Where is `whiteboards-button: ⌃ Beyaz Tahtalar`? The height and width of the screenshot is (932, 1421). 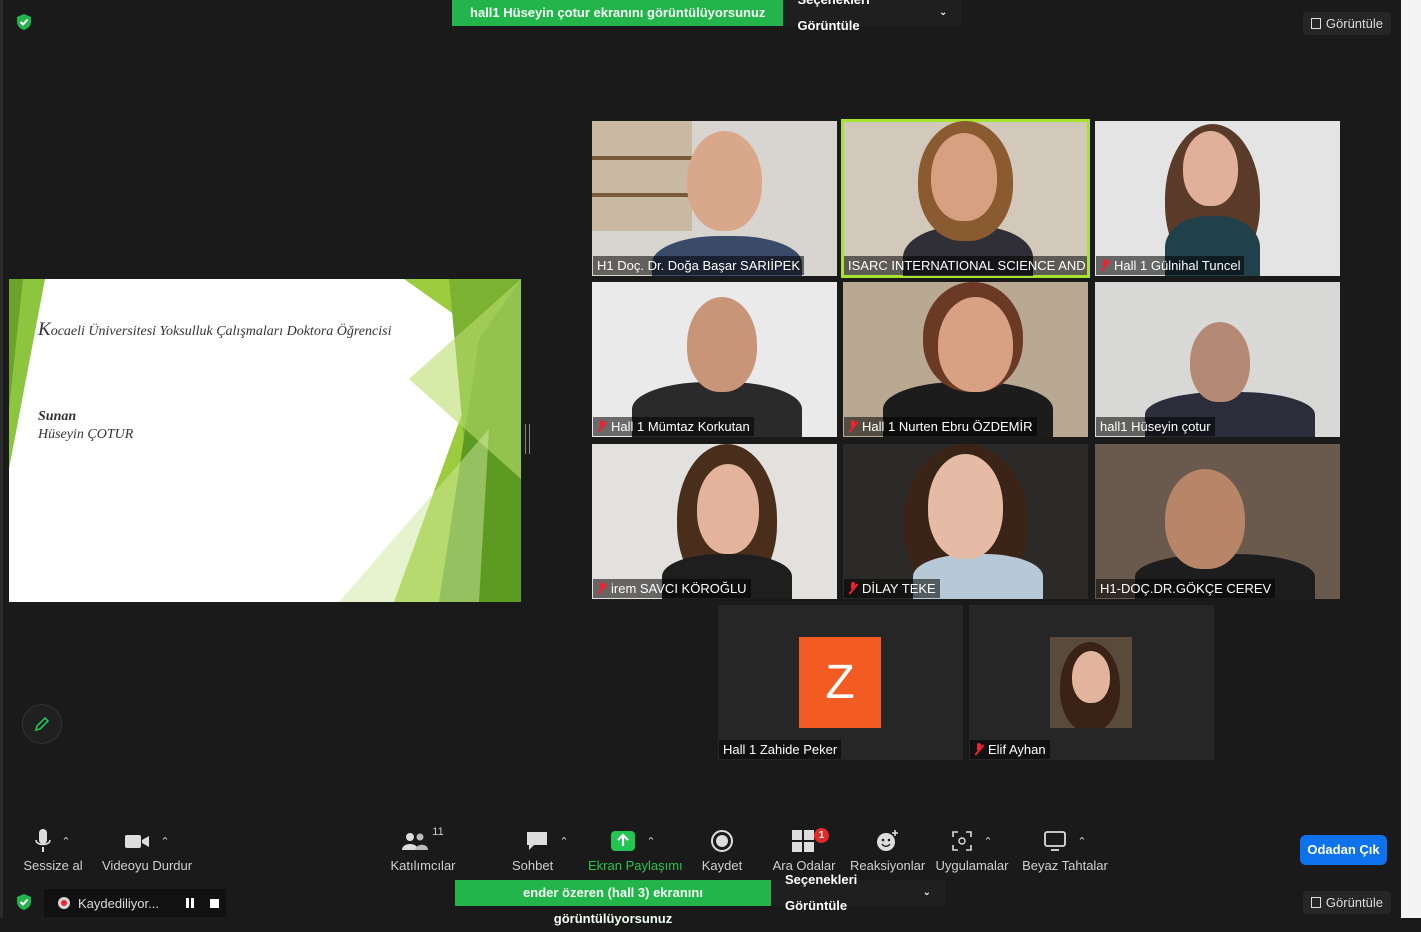 whiteboards-button: ⌃ Beyaz Tahtalar is located at coordinates (1065, 849).